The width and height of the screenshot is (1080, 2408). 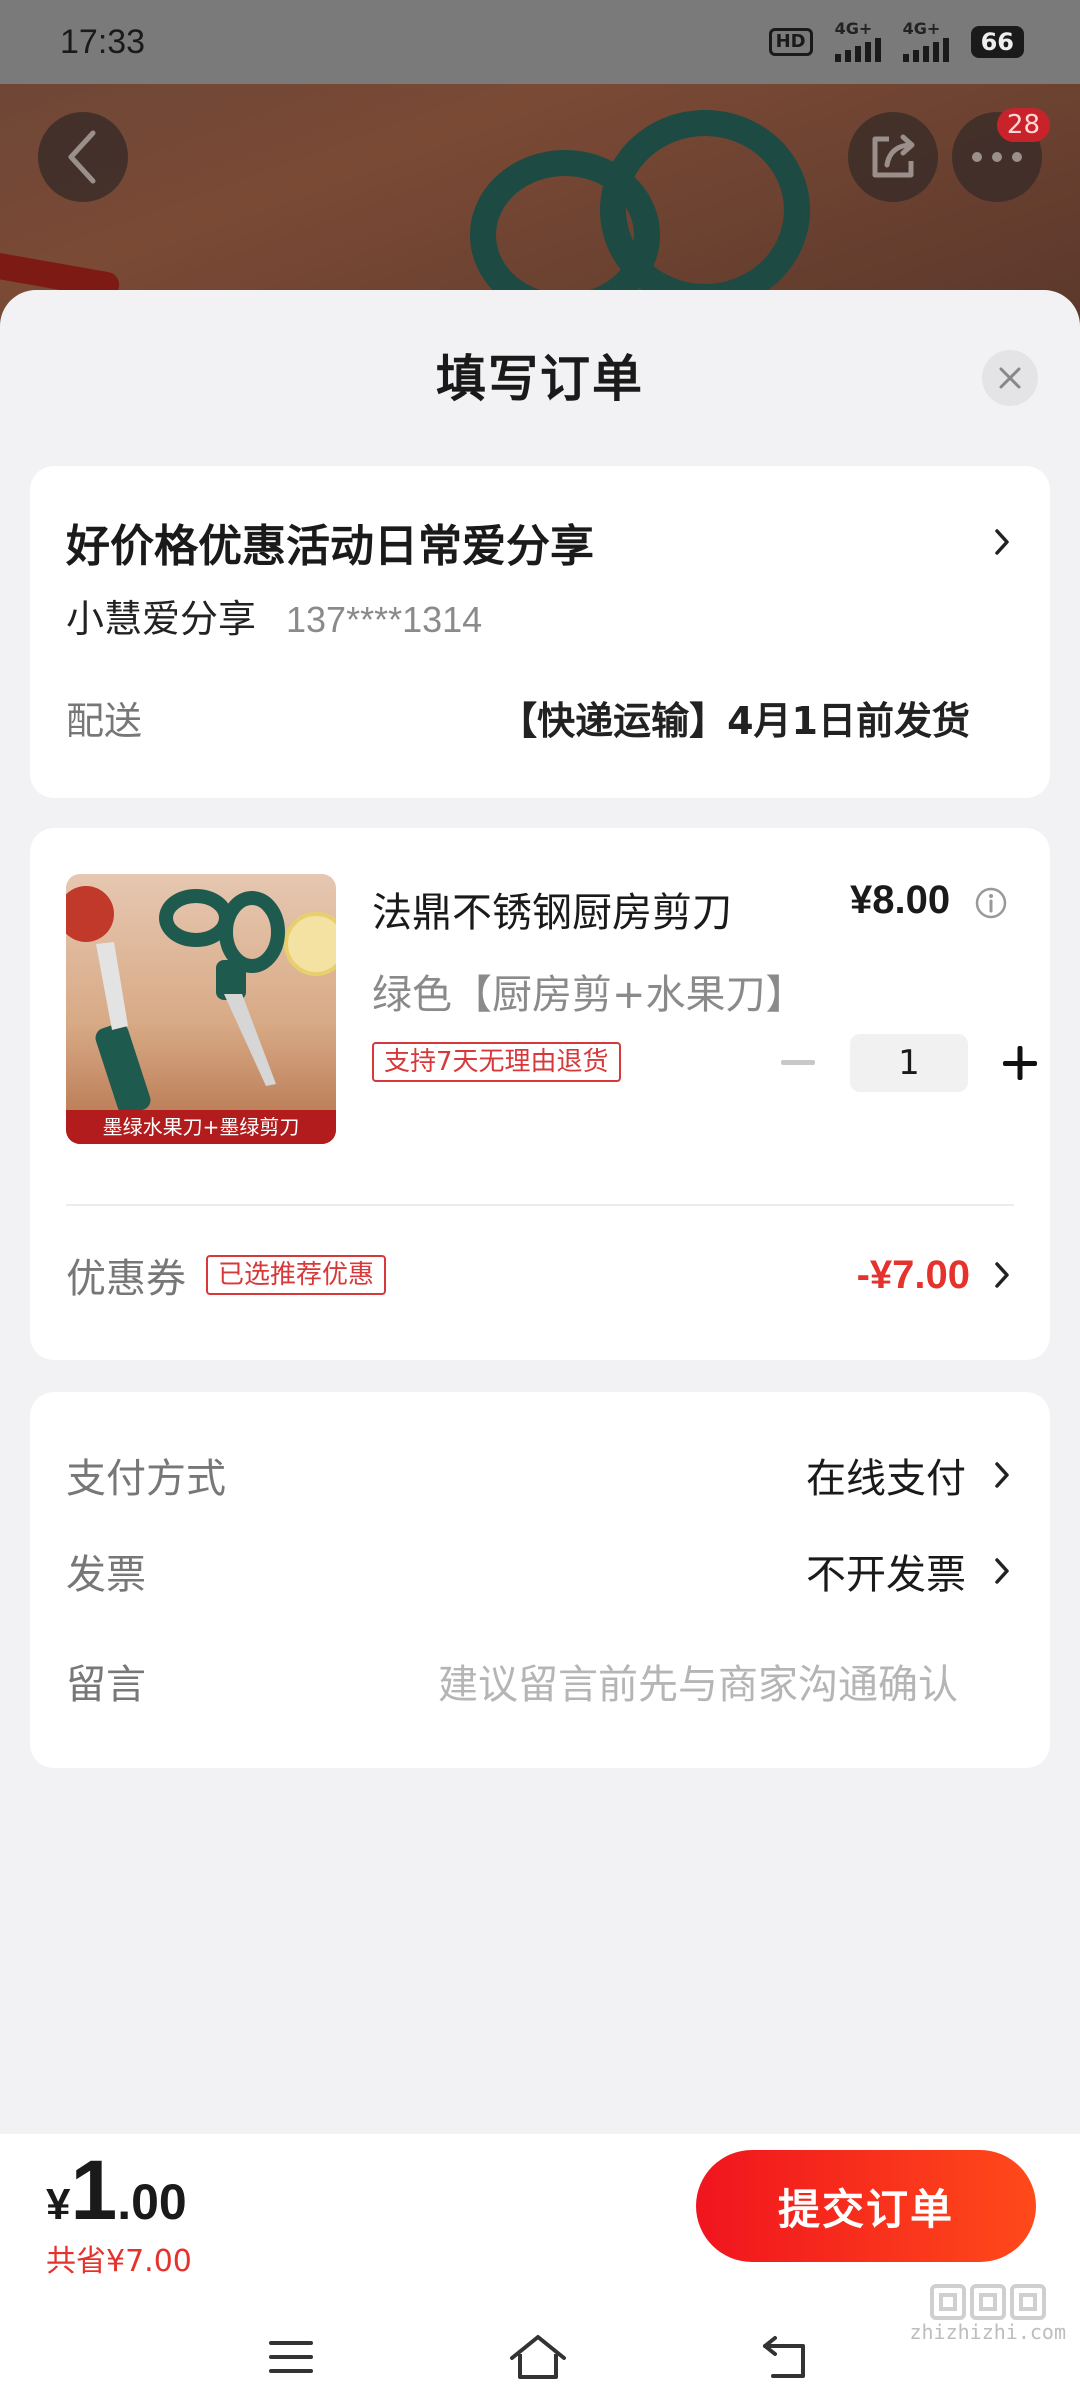 I want to click on menu-nav-button, so click(x=291, y=2359).